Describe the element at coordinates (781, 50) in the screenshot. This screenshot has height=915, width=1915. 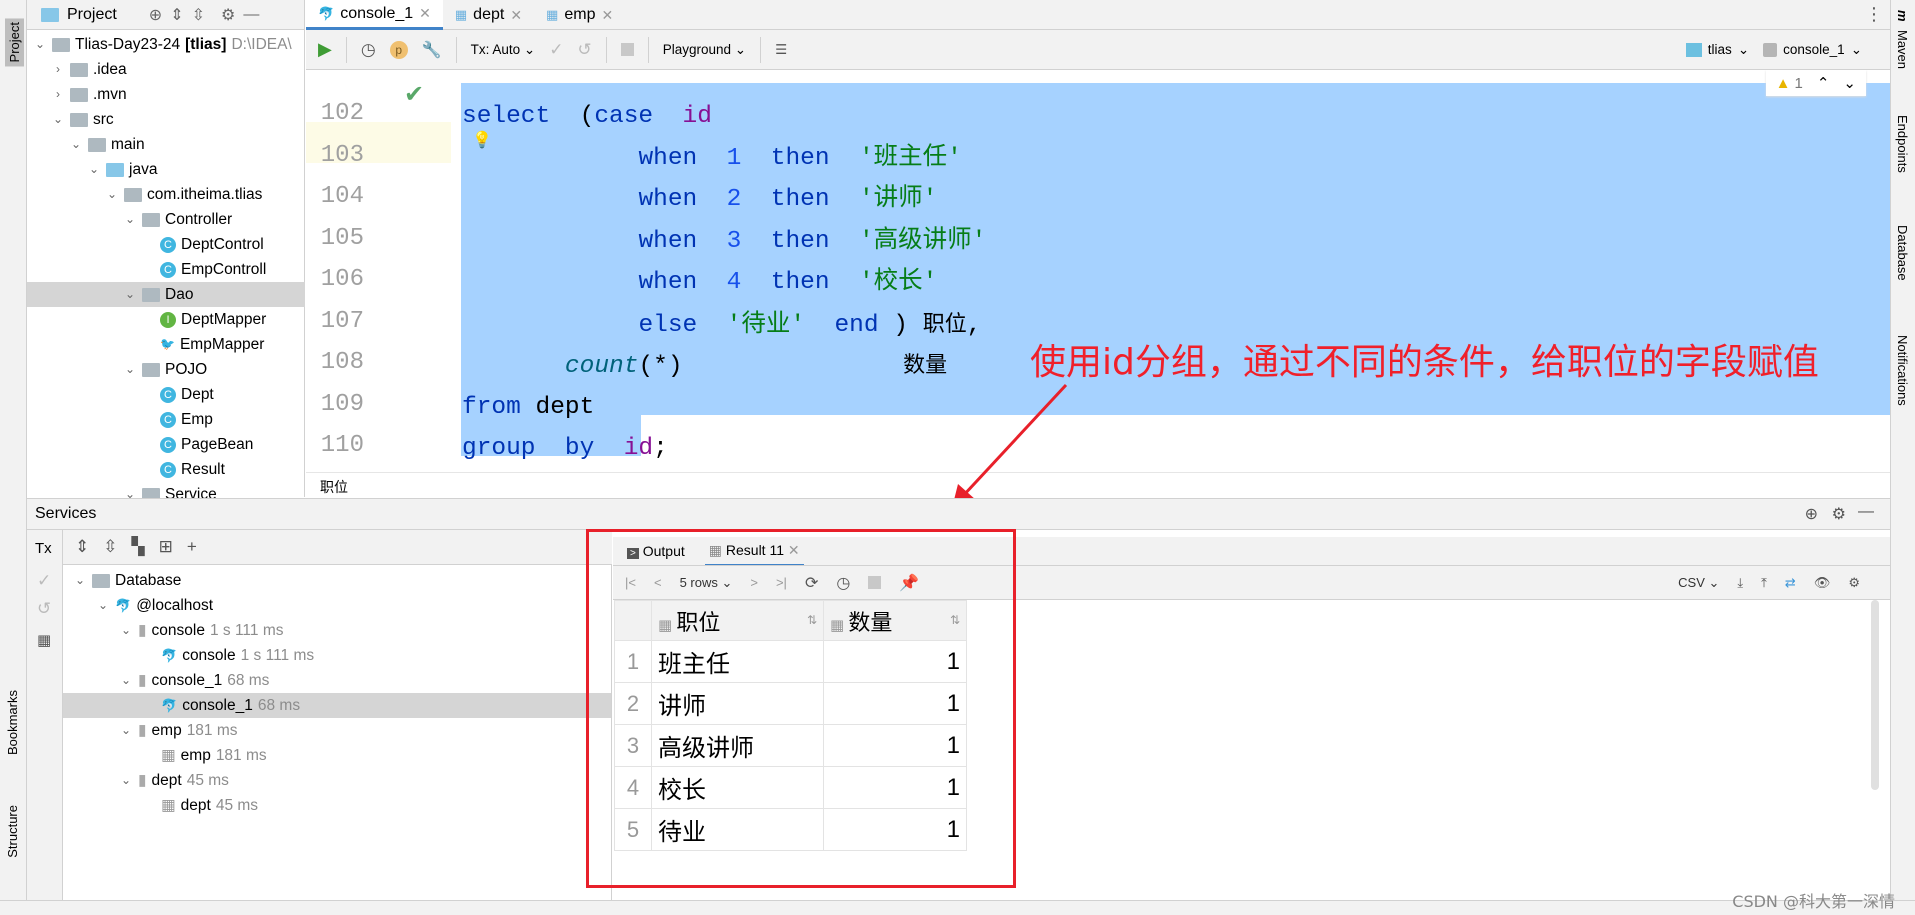
I see `table-view-icon: ☰` at that location.